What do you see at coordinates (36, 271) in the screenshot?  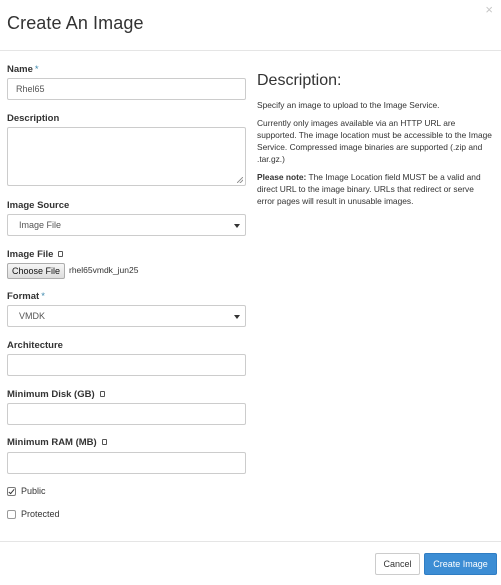 I see `choose-file-button: Choose File` at bounding box center [36, 271].